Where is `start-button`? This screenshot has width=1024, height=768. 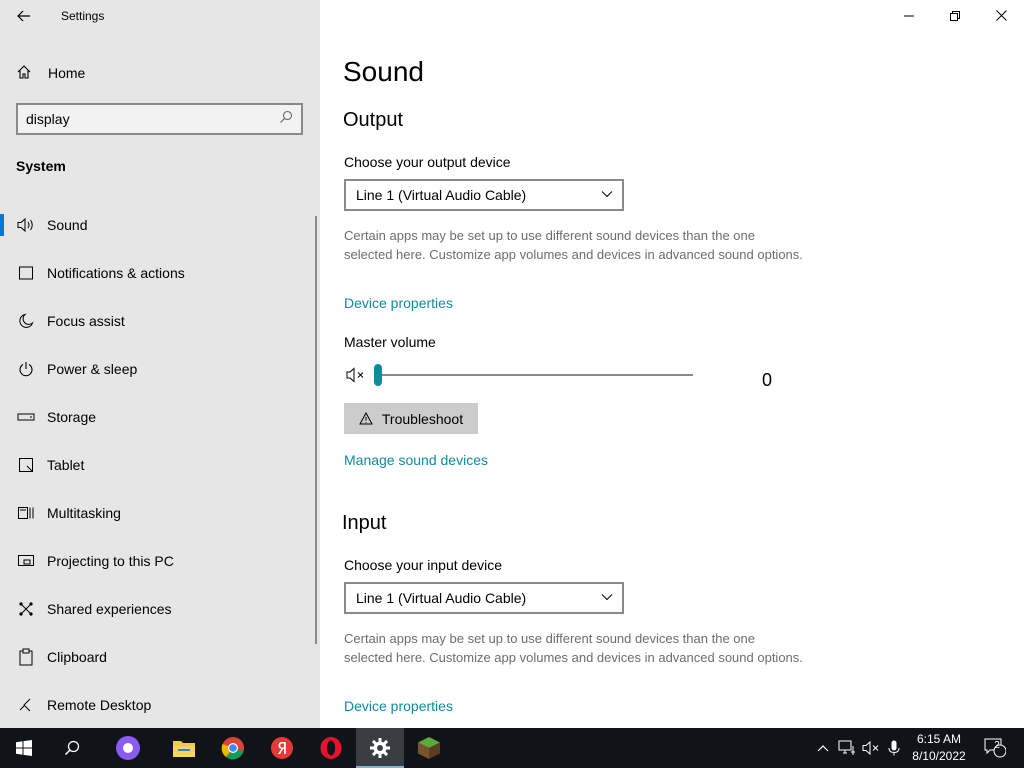
start-button is located at coordinates (24, 748).